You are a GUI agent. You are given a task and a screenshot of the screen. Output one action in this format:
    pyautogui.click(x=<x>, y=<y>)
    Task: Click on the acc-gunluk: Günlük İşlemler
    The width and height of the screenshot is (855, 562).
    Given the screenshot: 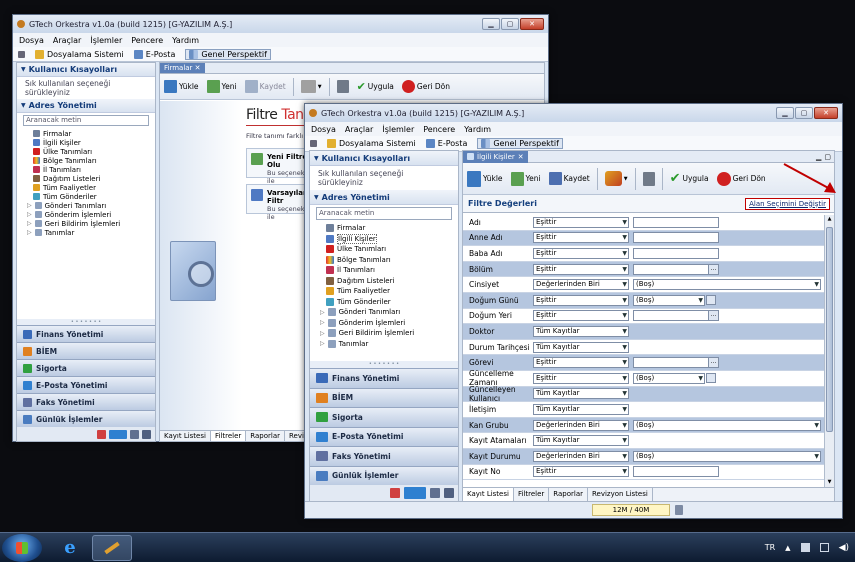 What is the action you would take?
    pyautogui.click(x=86, y=418)
    